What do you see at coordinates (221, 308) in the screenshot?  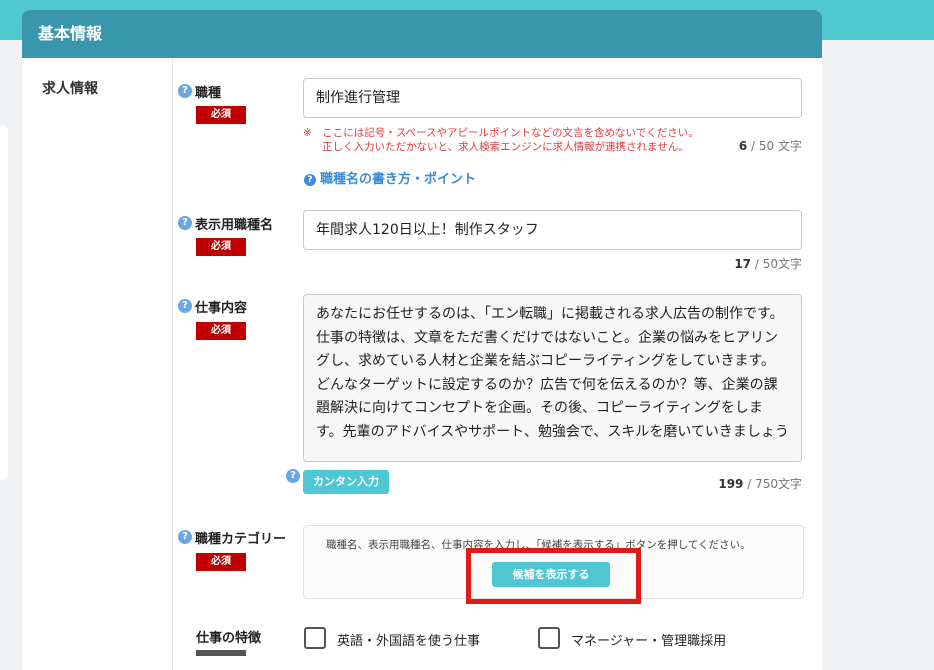 I see `job-content-label: 仕事内容` at bounding box center [221, 308].